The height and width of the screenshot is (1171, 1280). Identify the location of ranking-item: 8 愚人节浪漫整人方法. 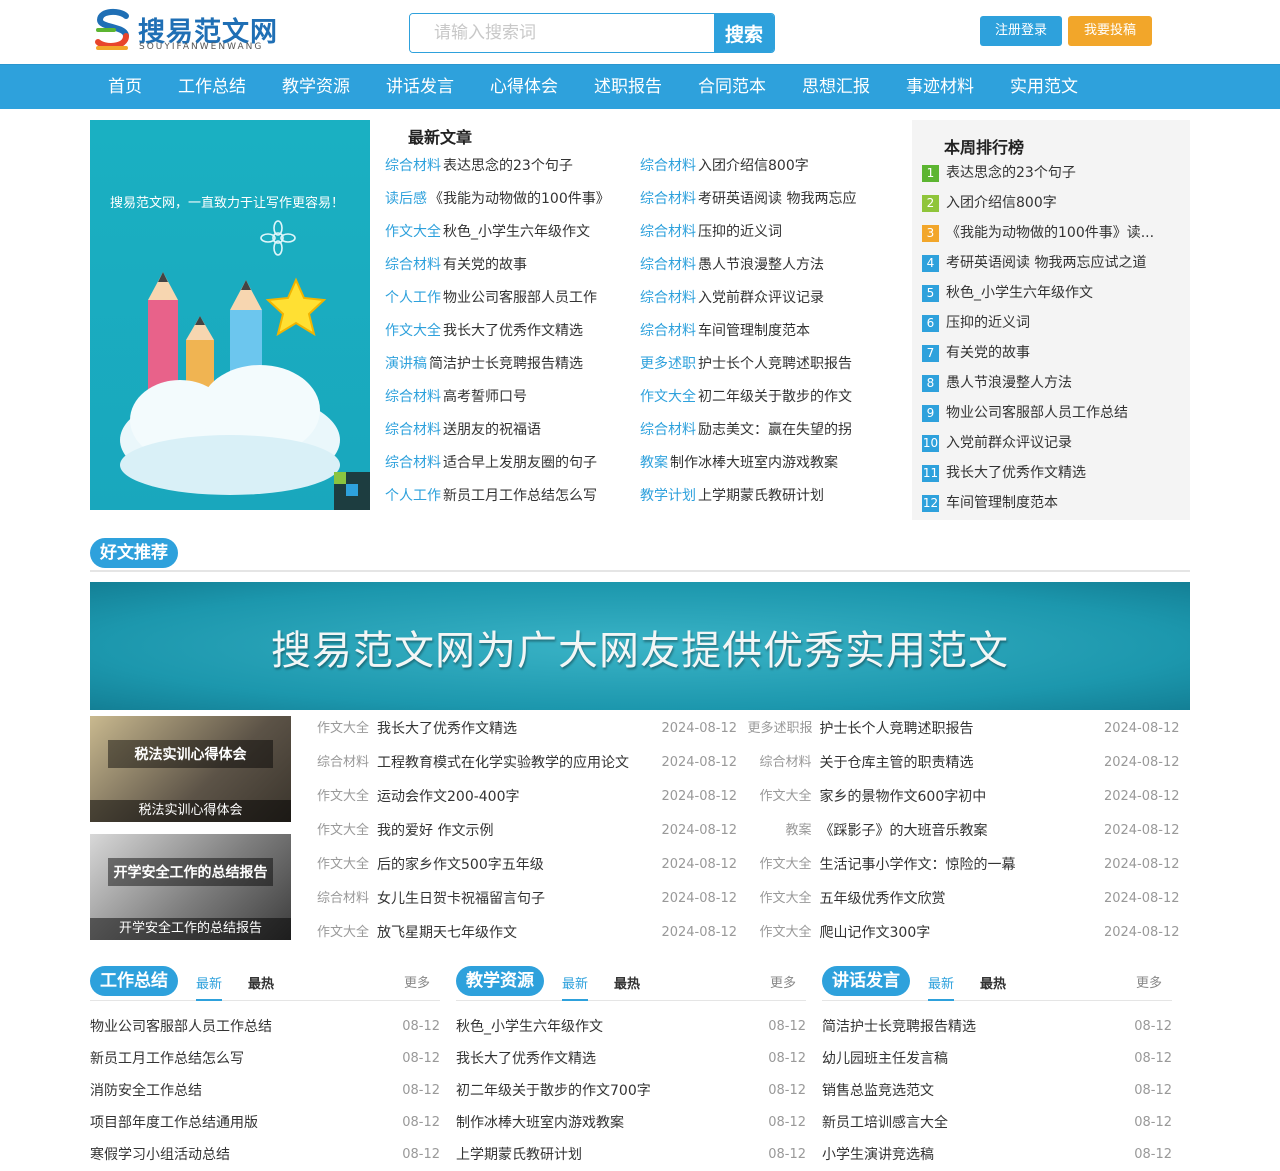
(1047, 383).